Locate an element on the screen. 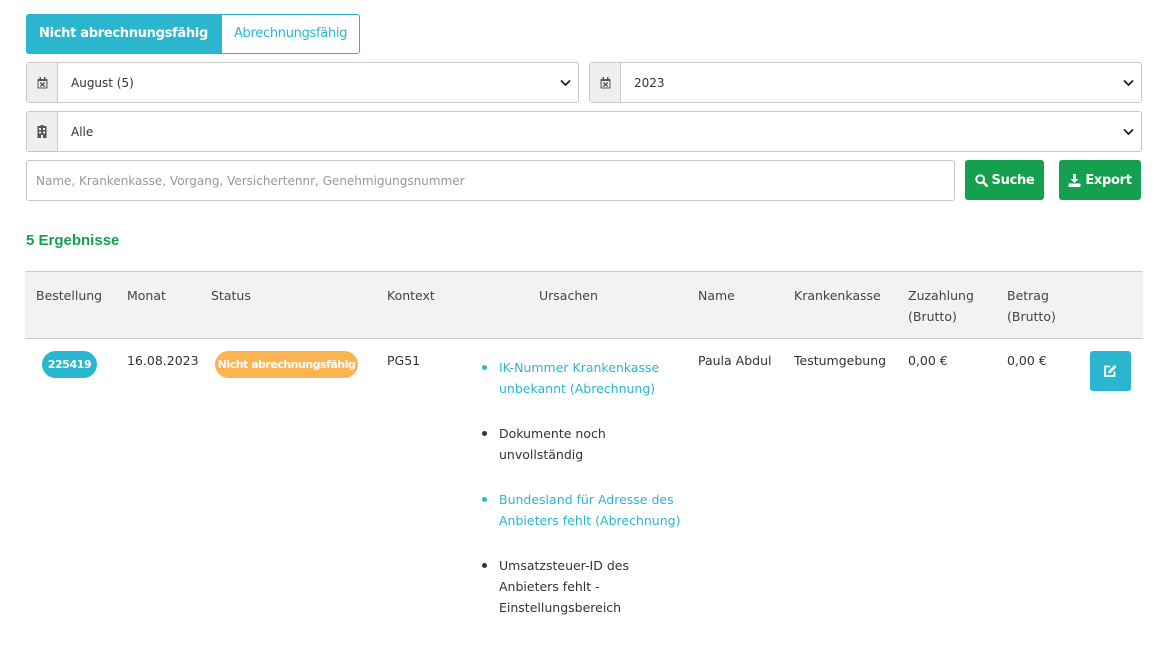  column-header-betrag-line1: Betrag is located at coordinates (1028, 295).